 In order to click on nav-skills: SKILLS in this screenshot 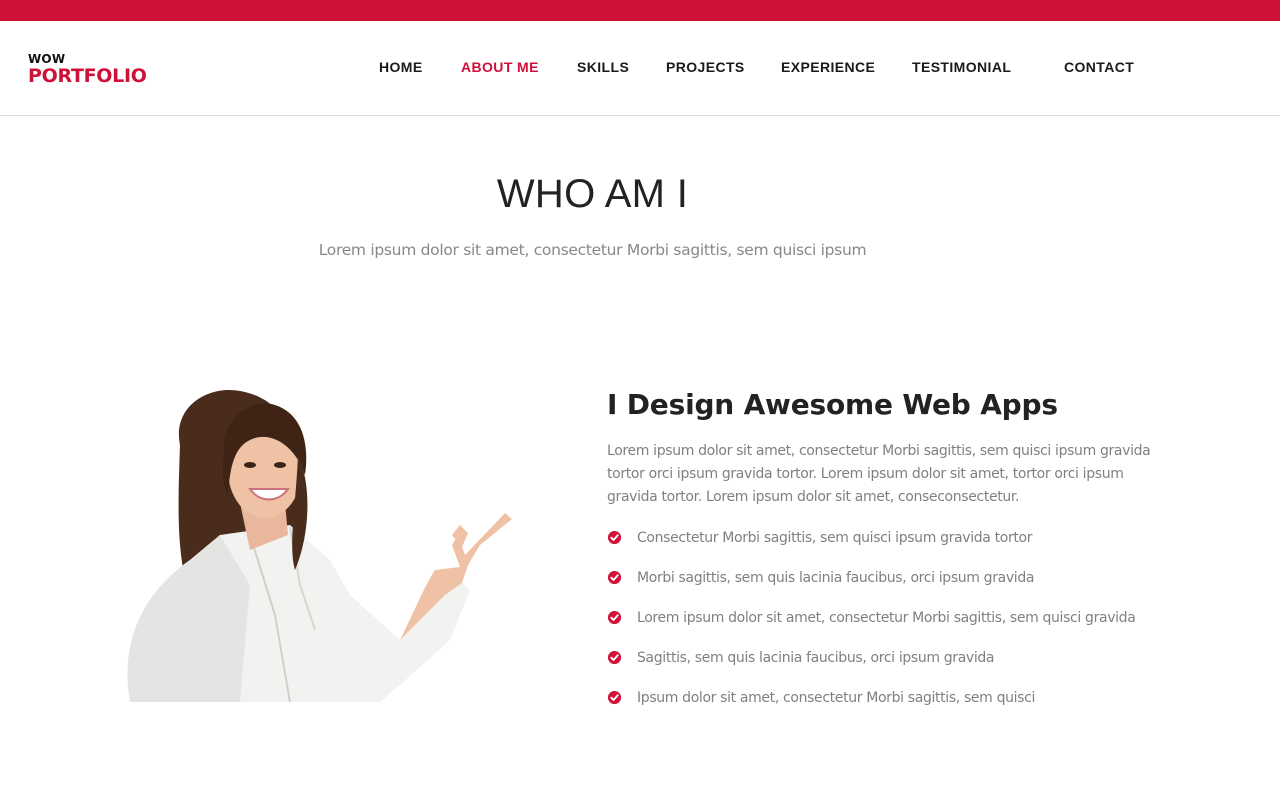, I will do `click(603, 67)`.